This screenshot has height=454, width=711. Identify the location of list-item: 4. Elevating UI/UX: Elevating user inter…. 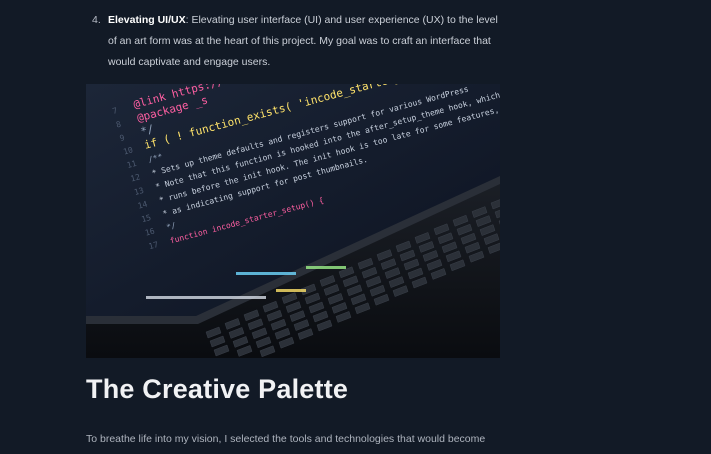
(296, 41).